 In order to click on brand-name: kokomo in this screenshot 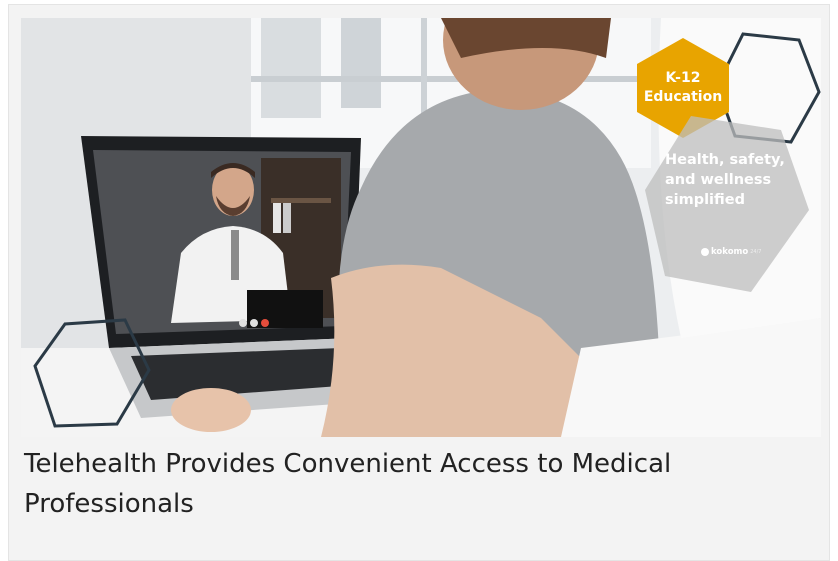, I will do `click(730, 252)`.